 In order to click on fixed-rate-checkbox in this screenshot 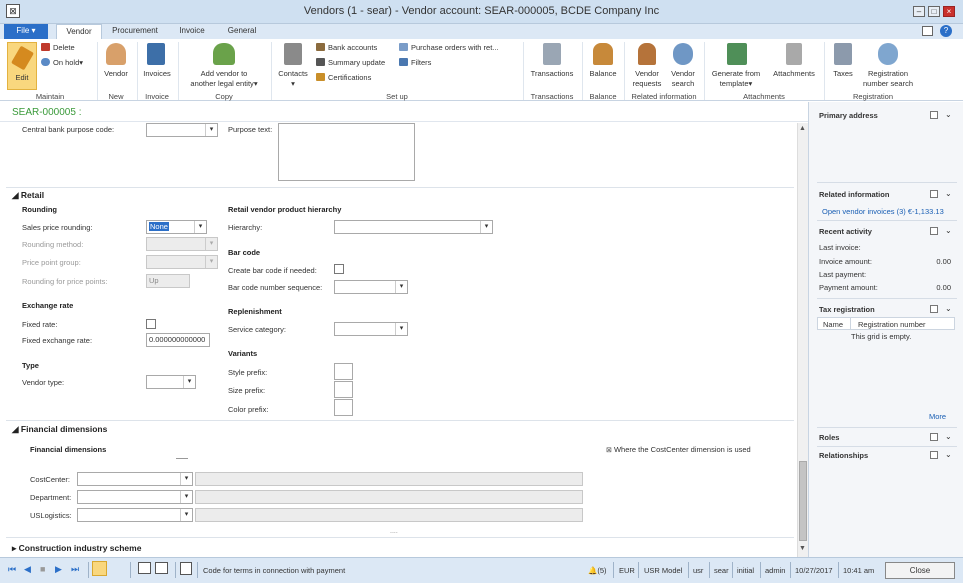, I will do `click(151, 324)`.